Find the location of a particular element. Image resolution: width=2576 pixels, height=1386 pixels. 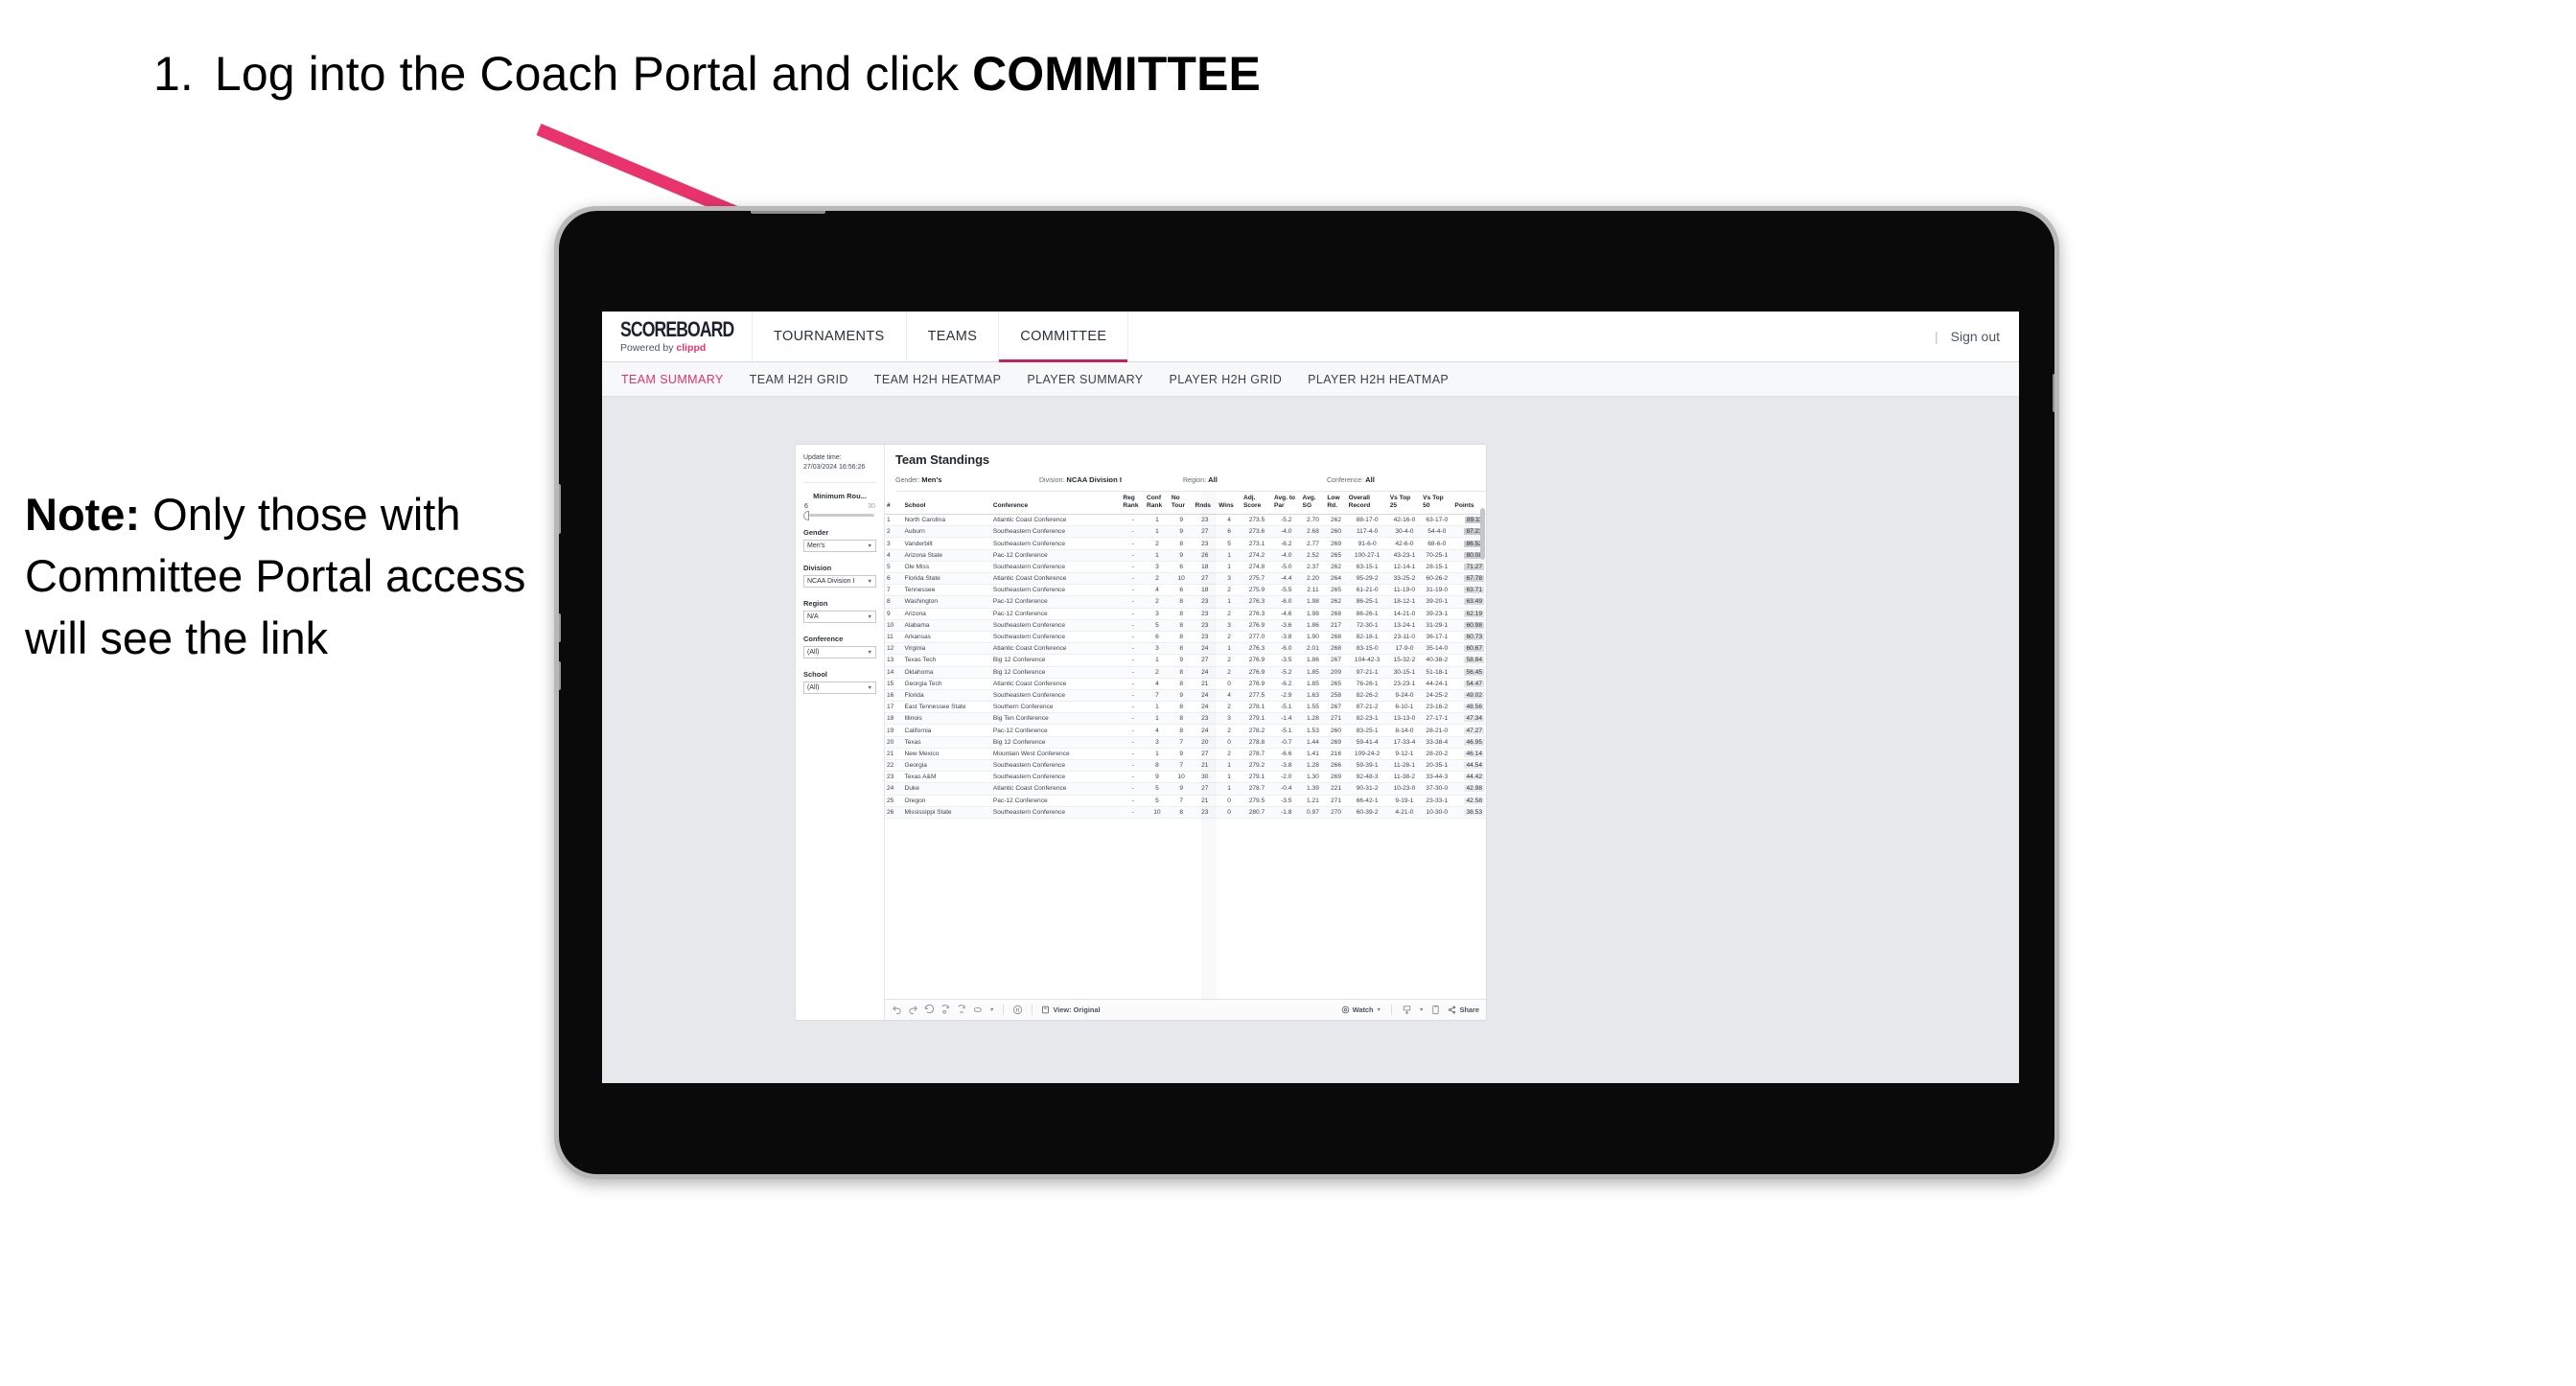

col-no-tour: No Tour is located at coordinates (1182, 504).